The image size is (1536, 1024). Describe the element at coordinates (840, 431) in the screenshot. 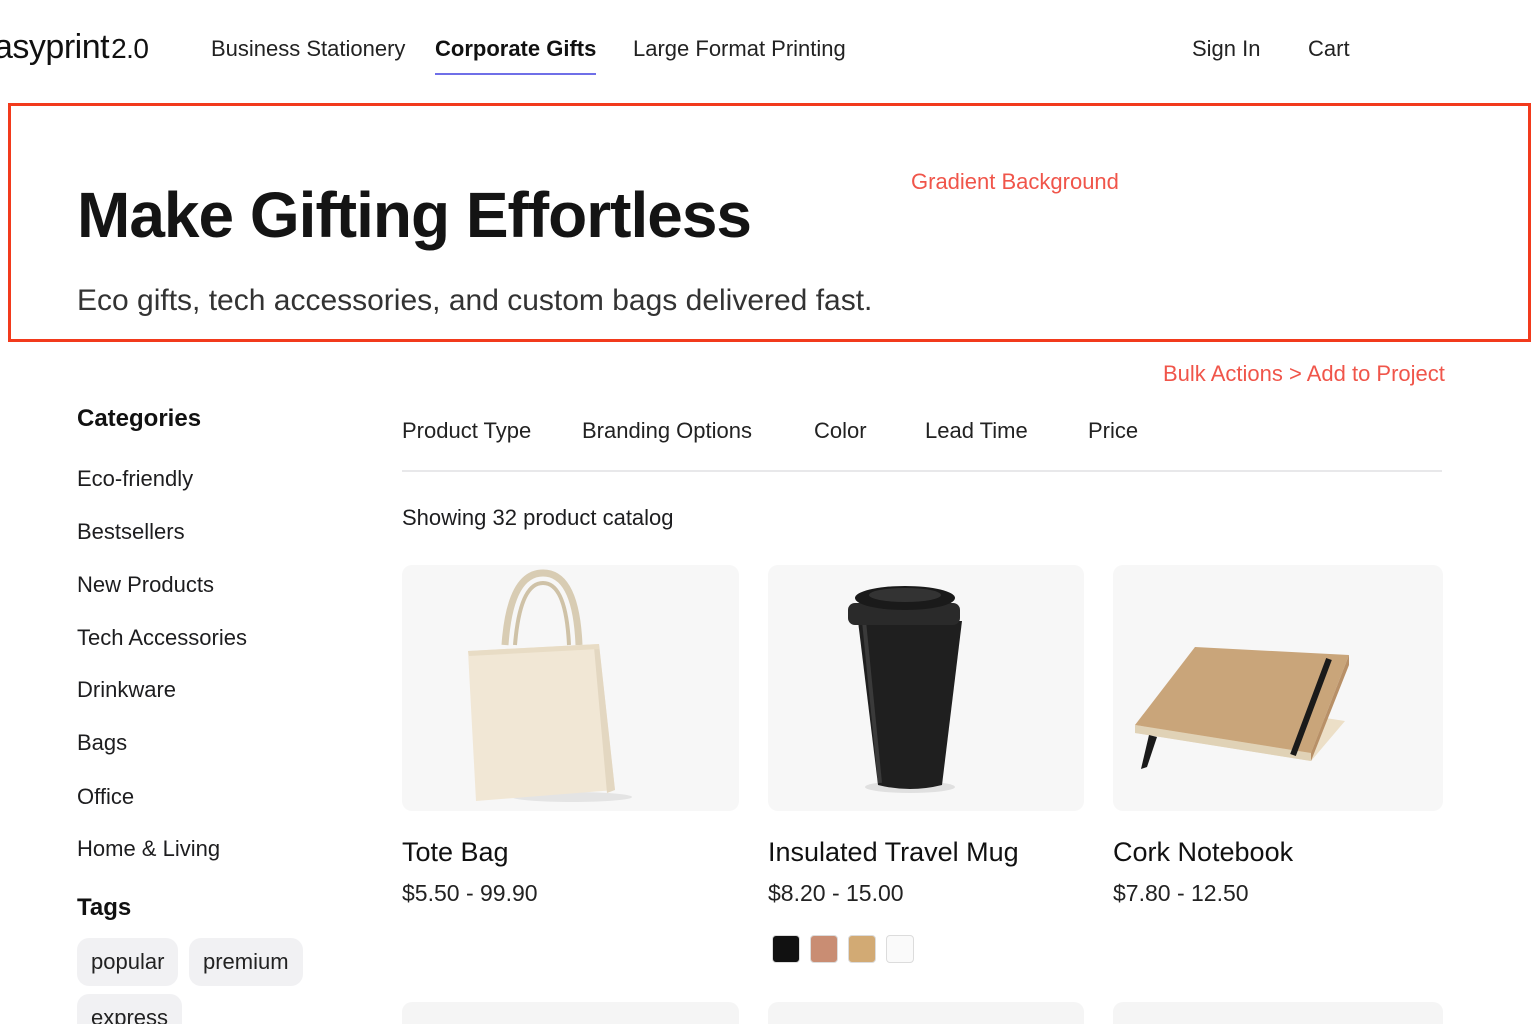

I see `filter-color: Color` at that location.